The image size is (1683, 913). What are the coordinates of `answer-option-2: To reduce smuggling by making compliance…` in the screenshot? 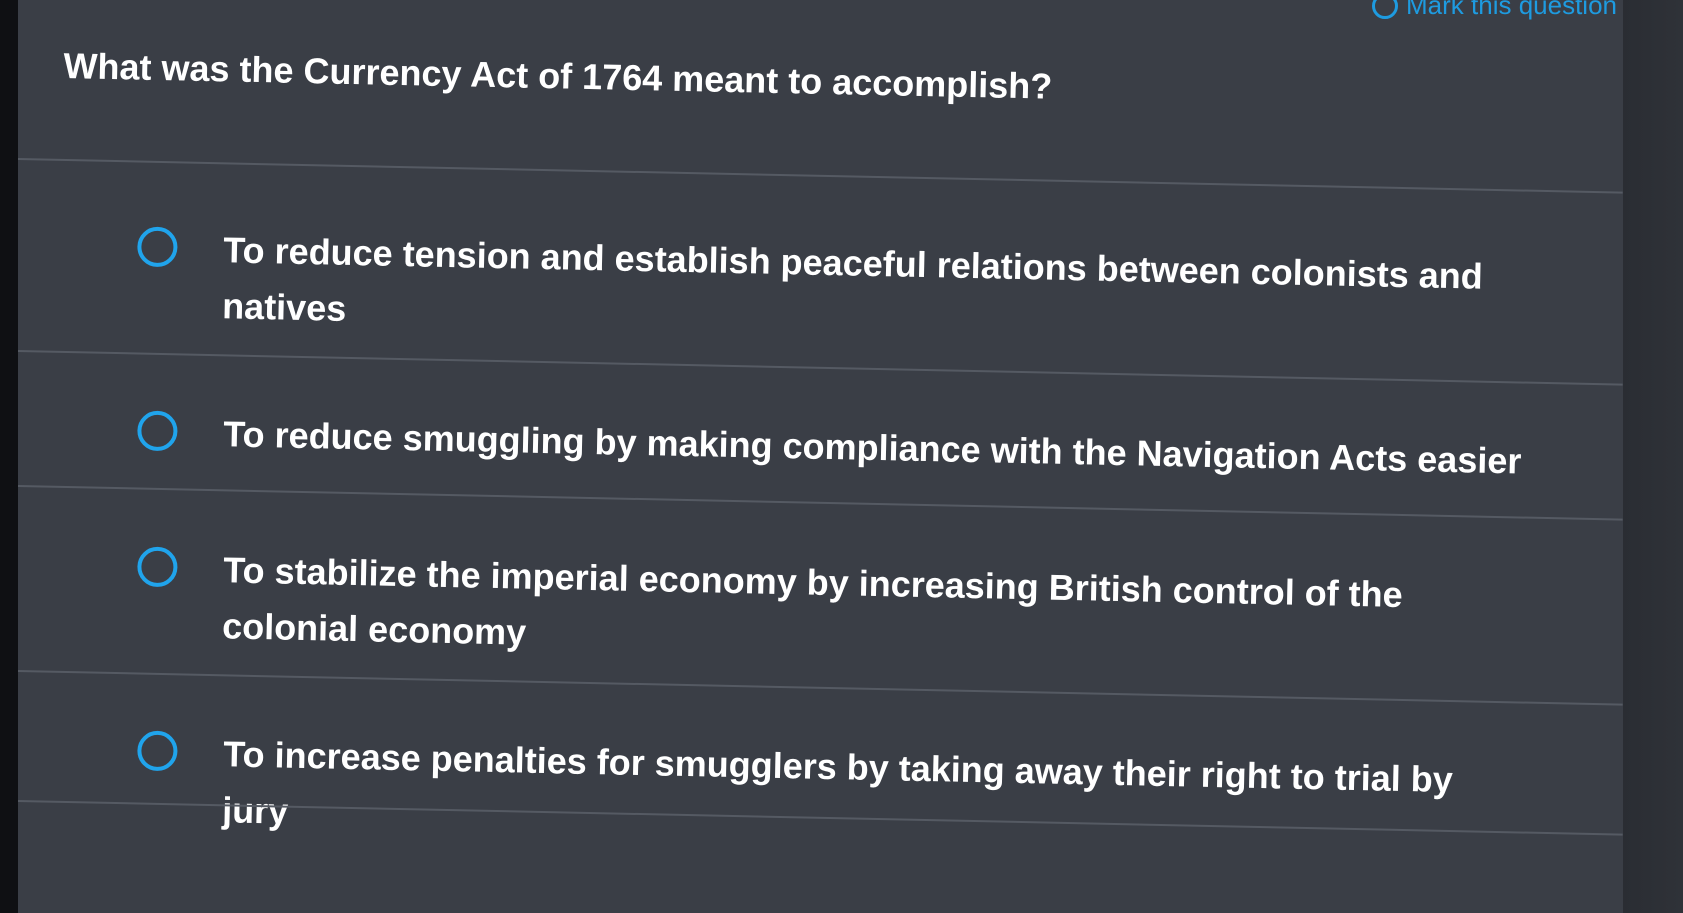 It's located at (812, 446).